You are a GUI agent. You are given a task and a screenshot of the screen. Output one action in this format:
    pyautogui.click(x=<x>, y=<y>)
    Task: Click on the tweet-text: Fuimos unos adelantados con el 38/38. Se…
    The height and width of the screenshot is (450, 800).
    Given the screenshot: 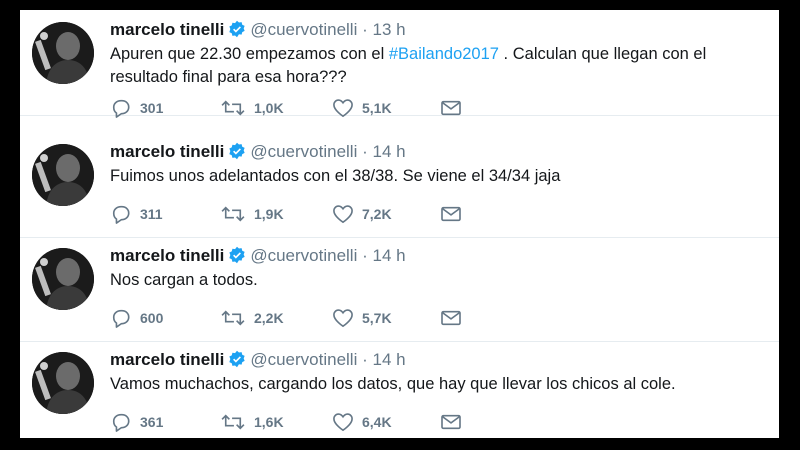 What is the action you would take?
    pyautogui.click(x=440, y=176)
    